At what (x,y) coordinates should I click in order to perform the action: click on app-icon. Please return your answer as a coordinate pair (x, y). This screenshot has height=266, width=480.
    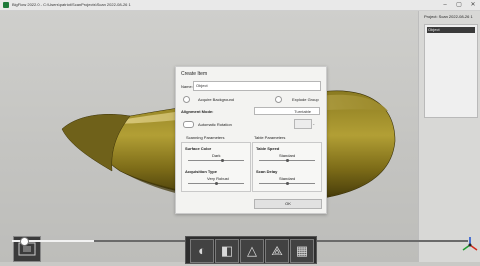
    Looking at the image, I should click on (6, 5).